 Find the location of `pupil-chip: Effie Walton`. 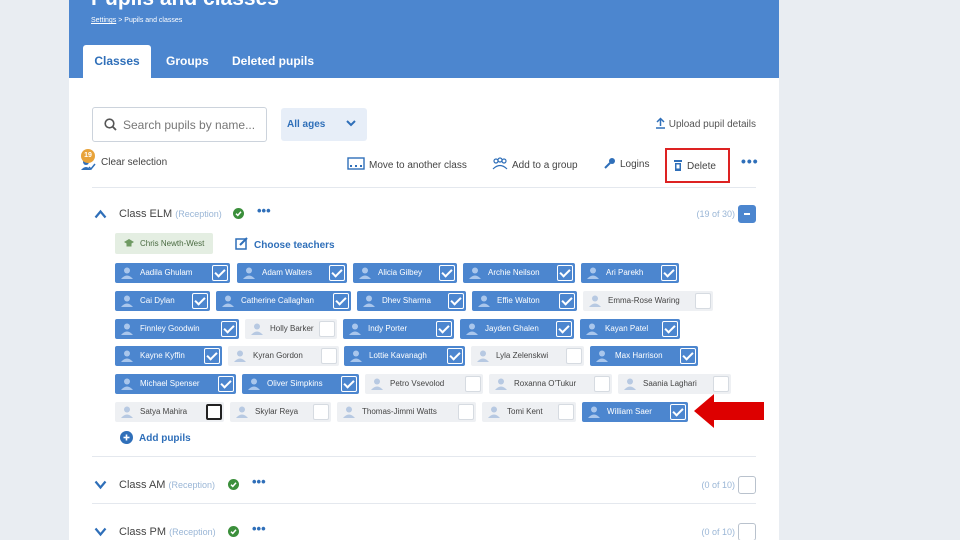

pupil-chip: Effie Walton is located at coordinates (524, 301).